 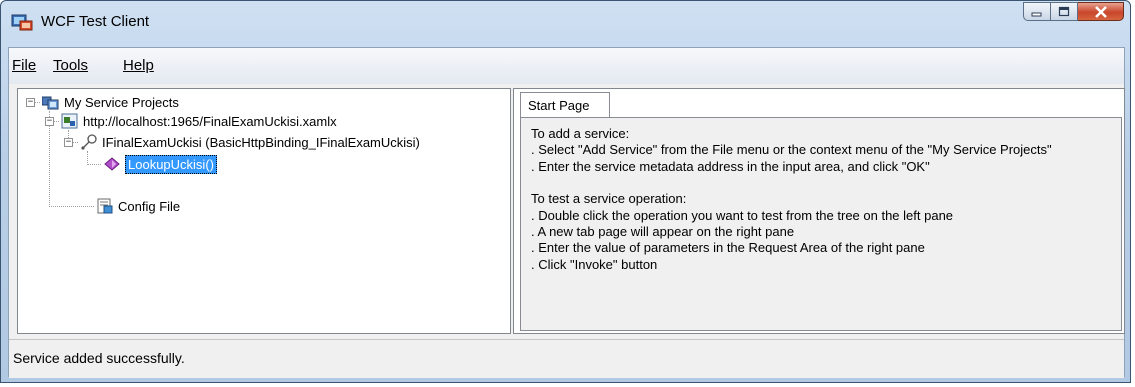 I want to click on close-button, so click(x=1101, y=11).